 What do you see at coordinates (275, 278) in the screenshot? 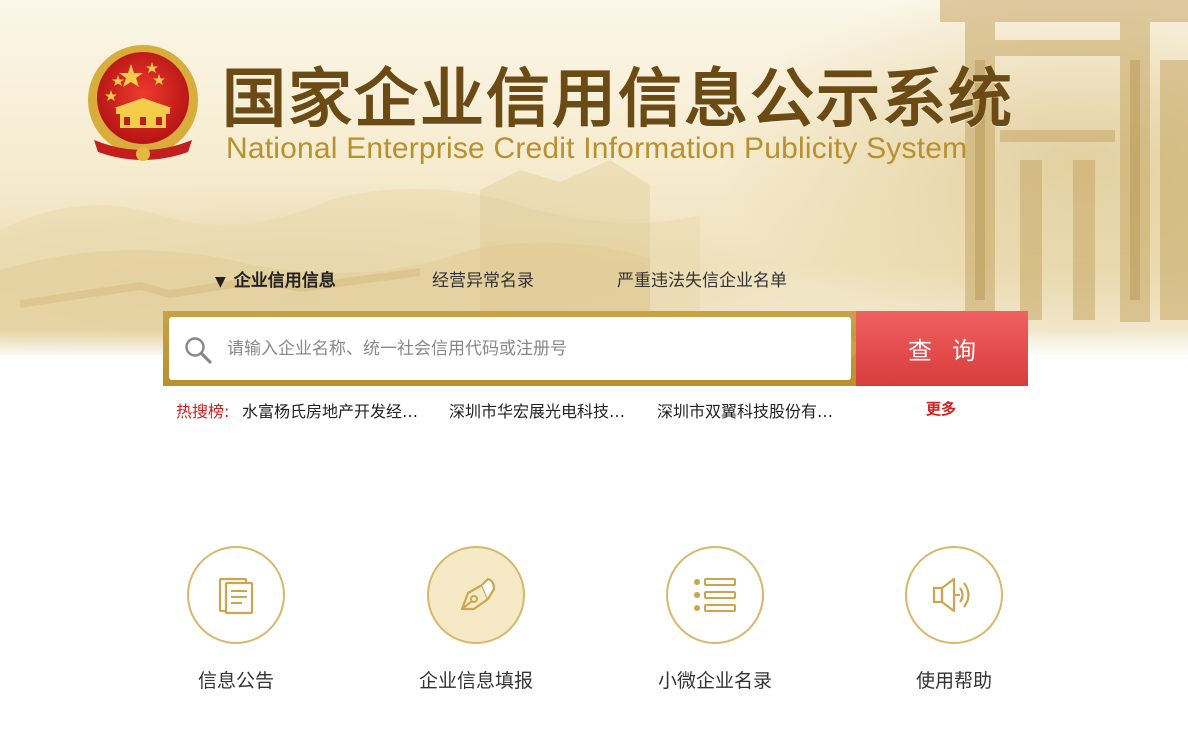
I see `tab-enterprise-credit: ▼ 企业信用信息` at bounding box center [275, 278].